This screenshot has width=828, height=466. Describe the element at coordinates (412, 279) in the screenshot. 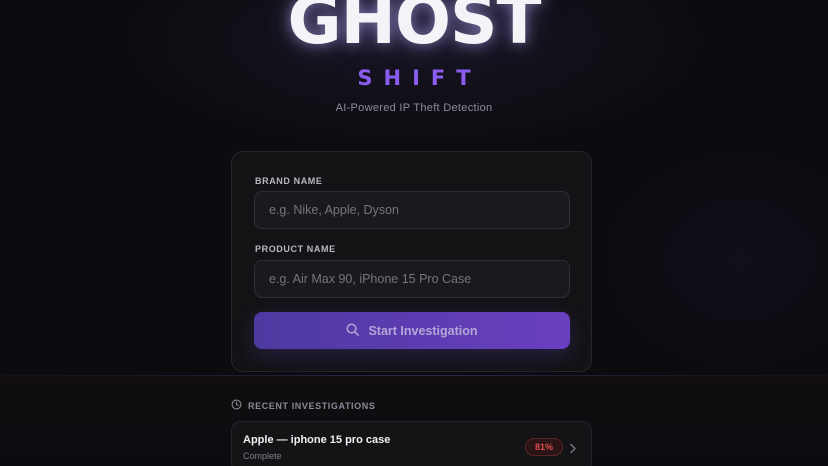

I see `product-name-input` at that location.